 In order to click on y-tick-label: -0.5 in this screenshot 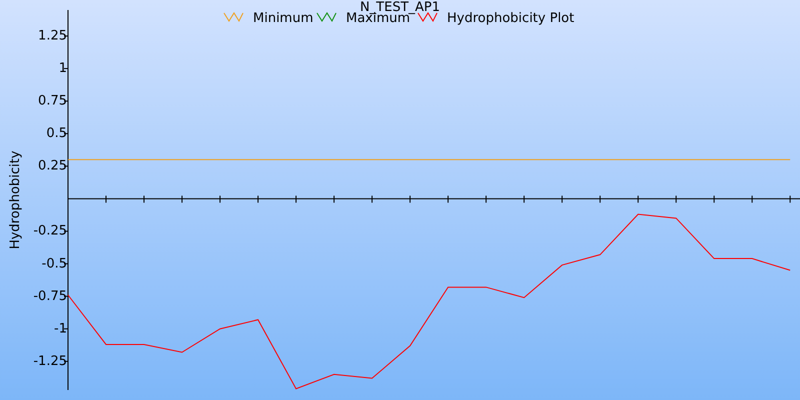, I will do `click(54, 264)`.